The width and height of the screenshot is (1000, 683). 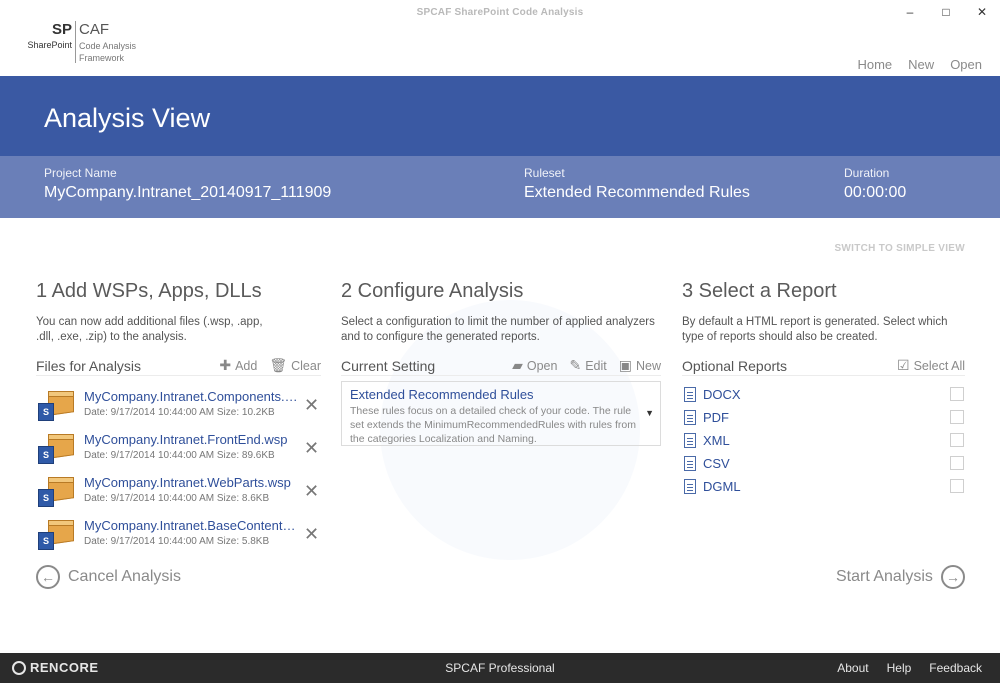 I want to click on start-analysis-button: Start Analysis →, so click(x=900, y=577).